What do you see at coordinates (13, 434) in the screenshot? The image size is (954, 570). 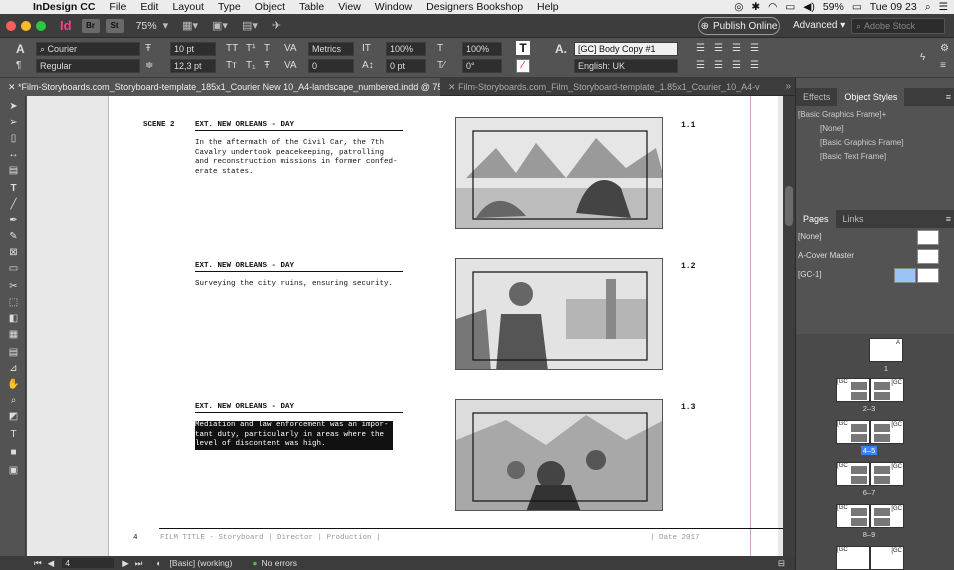 I see `formatting-affects-text-icon: T` at bounding box center [13, 434].